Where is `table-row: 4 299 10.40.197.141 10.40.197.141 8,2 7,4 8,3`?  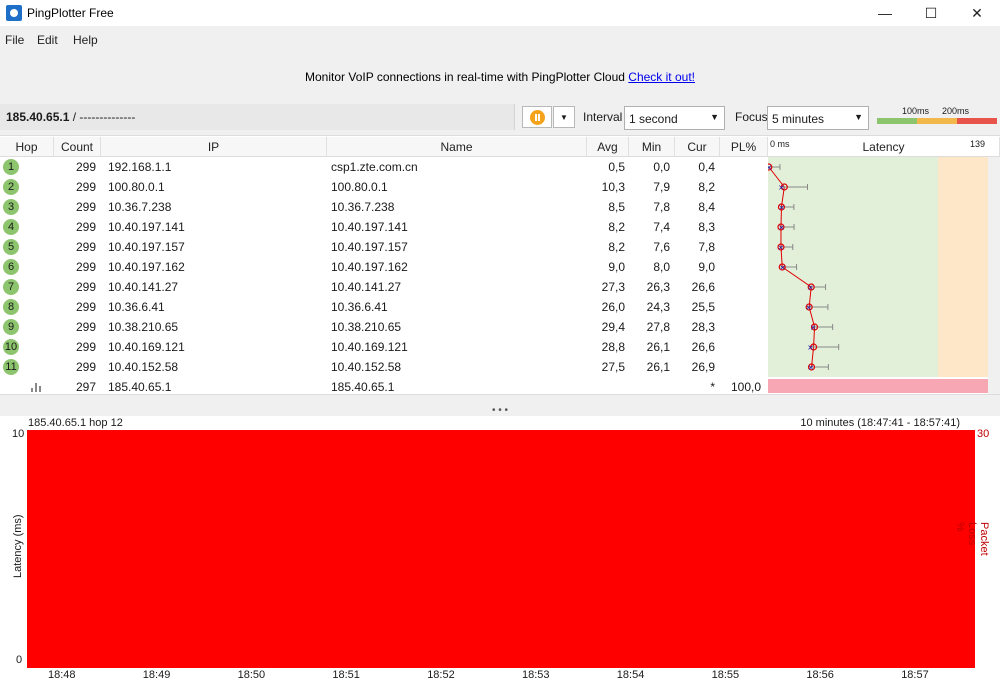 table-row: 4 299 10.40.197.141 10.40.197.141 8,2 7,4 8,3 is located at coordinates (384, 227).